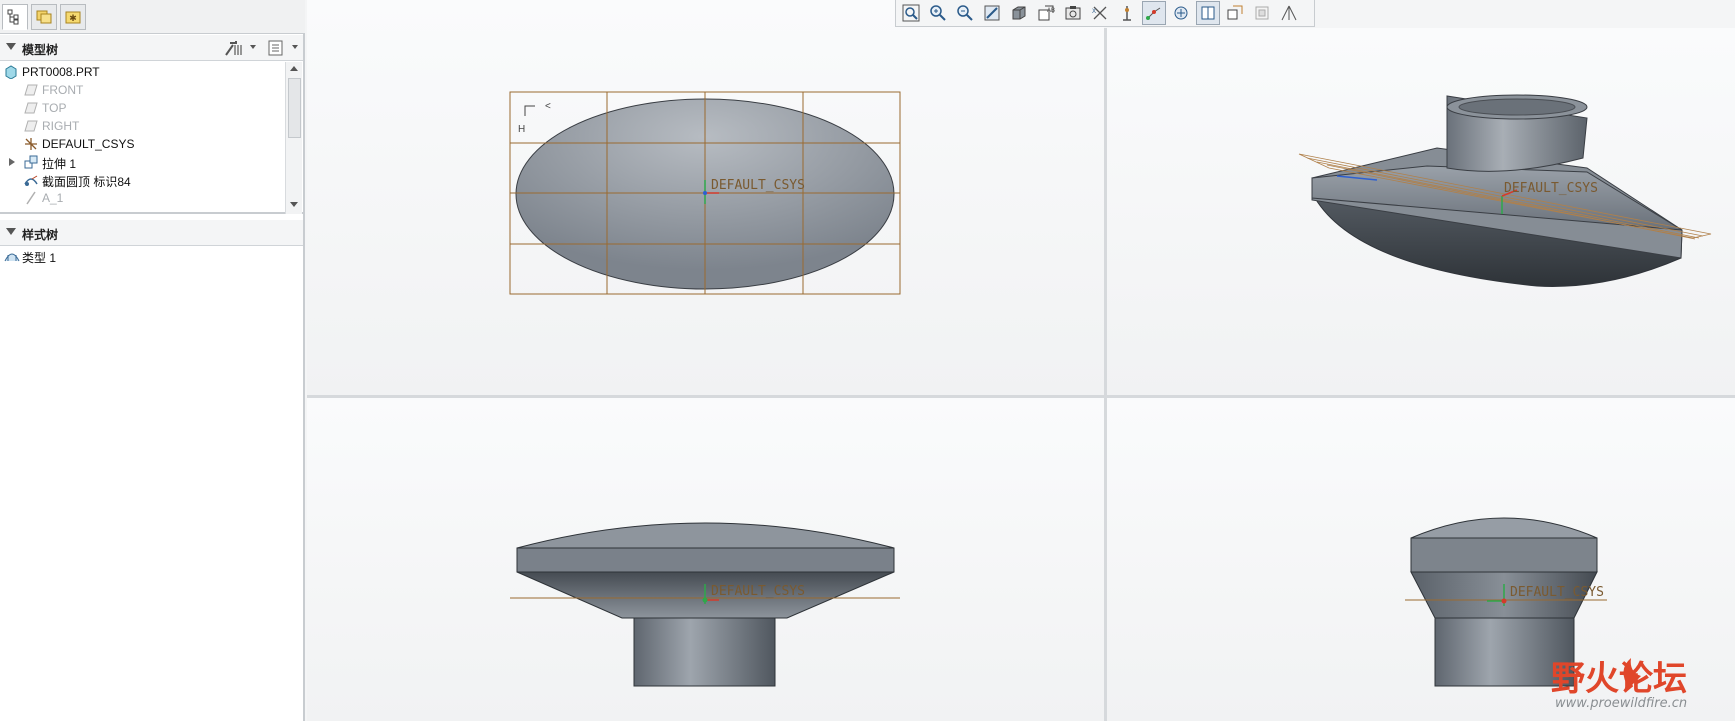 This screenshot has width=1735, height=721. Describe the element at coordinates (140, 197) in the screenshot. I see `tree-item-axis: A_1` at that location.